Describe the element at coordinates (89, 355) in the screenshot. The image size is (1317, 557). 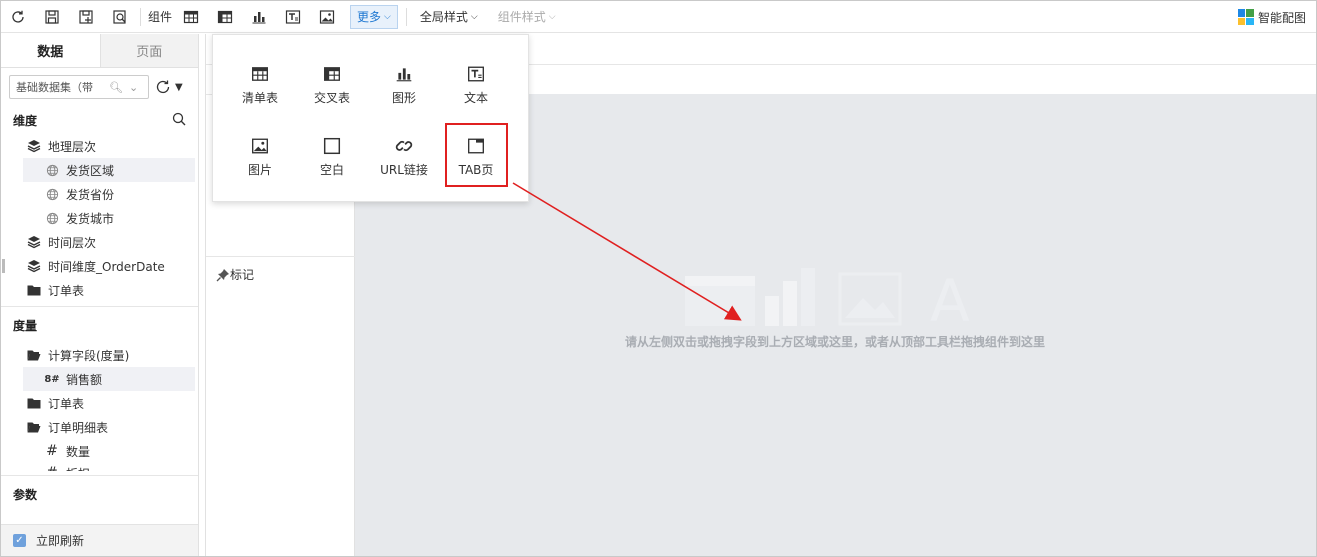
I see `tree-item-label: 计算字段(度量)` at that location.